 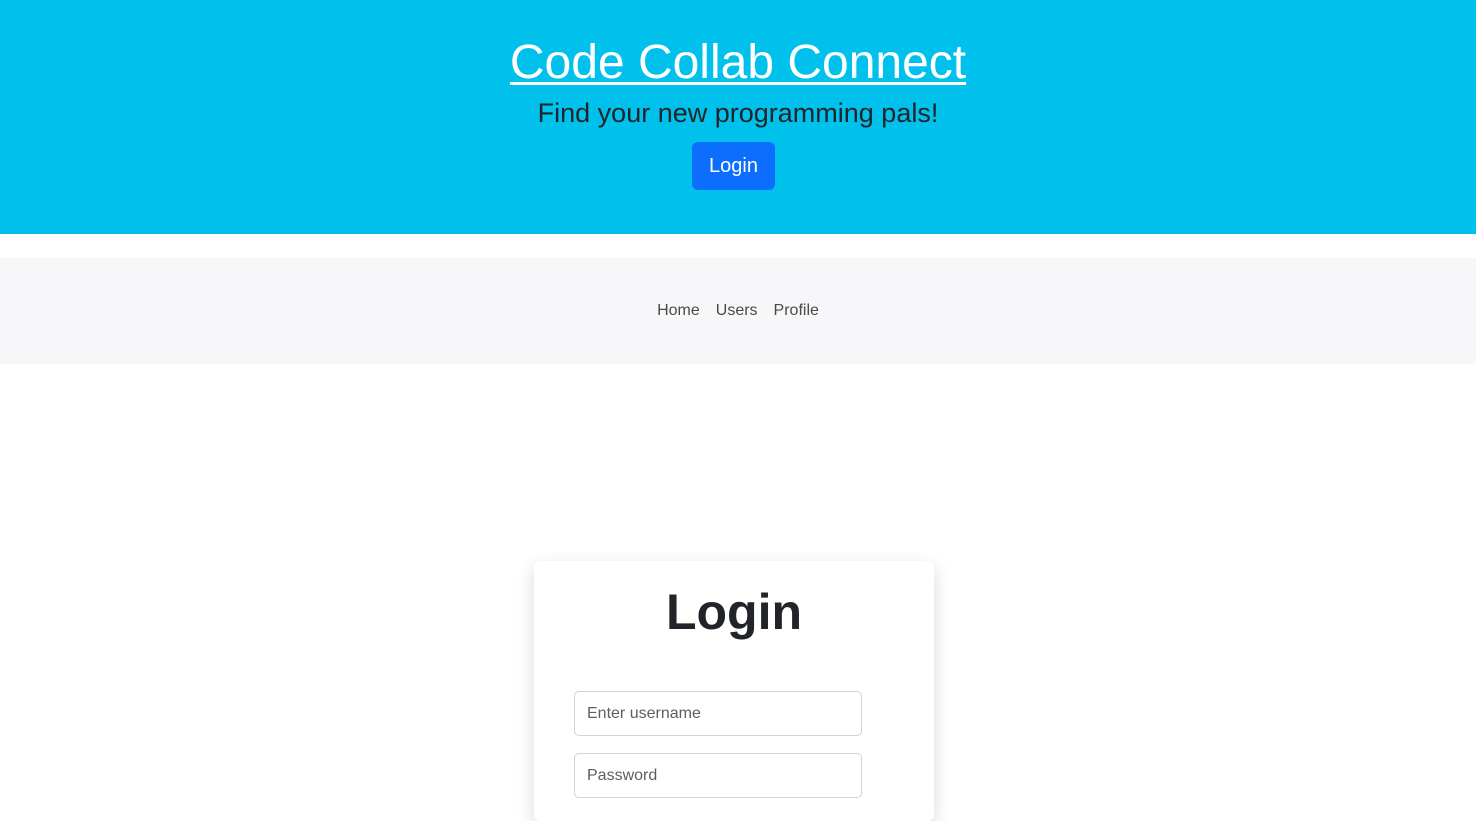 I want to click on site-title: Code Collab Connect, so click(x=738, y=63).